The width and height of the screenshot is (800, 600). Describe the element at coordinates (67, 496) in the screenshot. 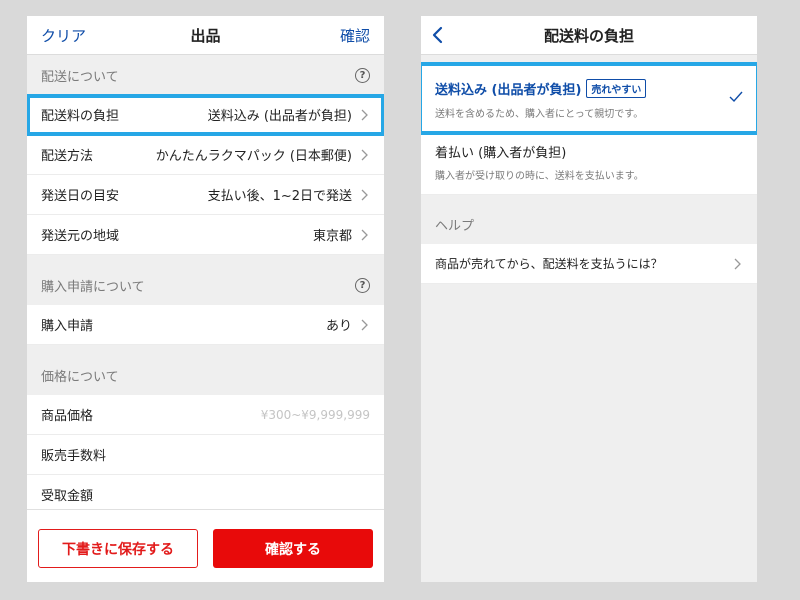

I see `row-label: 受取金額` at that location.